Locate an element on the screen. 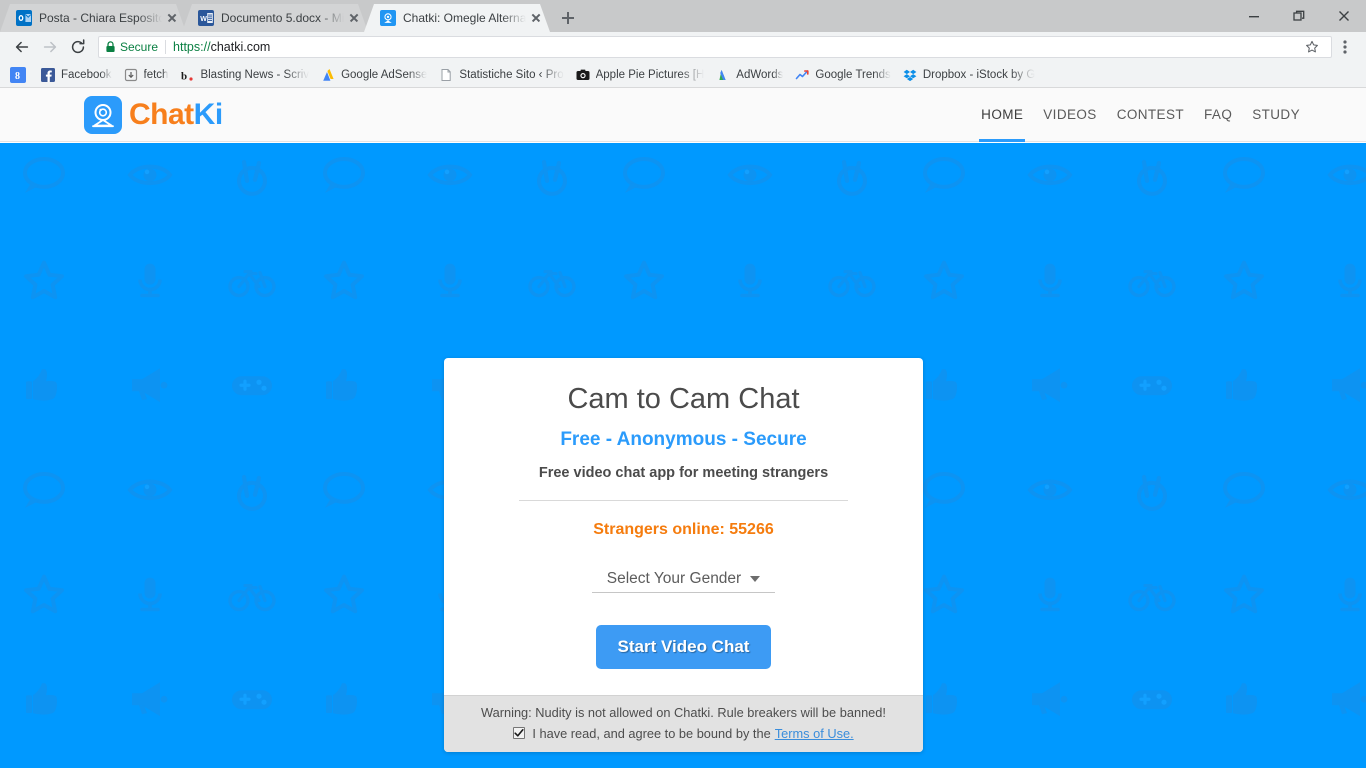  address-bar: Secure https://chatki.com is located at coordinates (715, 47).